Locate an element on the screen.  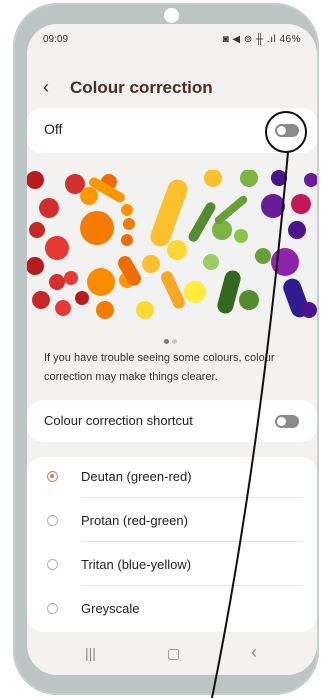
main-toggle-switch is located at coordinates (287, 130).